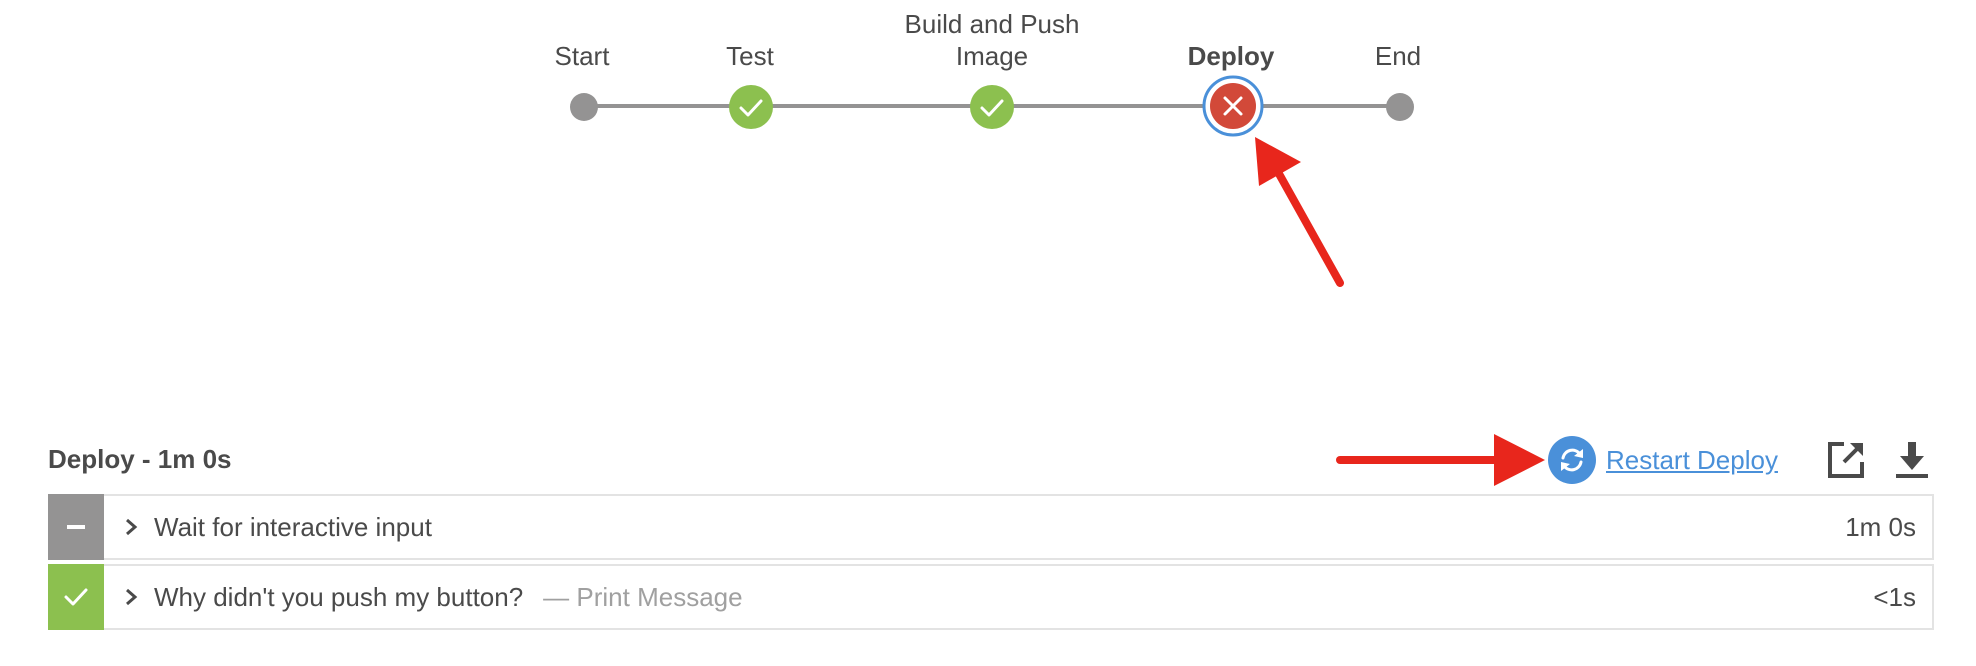 This screenshot has width=1976, height=666. I want to click on step-row: Wait for interactive input 1m 0s, so click(991, 527).